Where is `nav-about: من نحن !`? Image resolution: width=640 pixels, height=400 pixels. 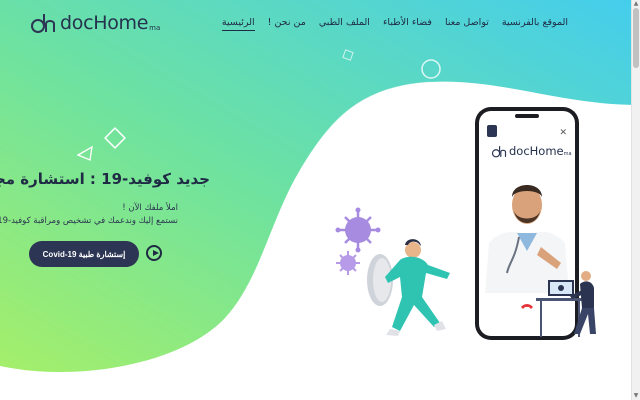 nav-about: من نحن ! is located at coordinates (287, 24).